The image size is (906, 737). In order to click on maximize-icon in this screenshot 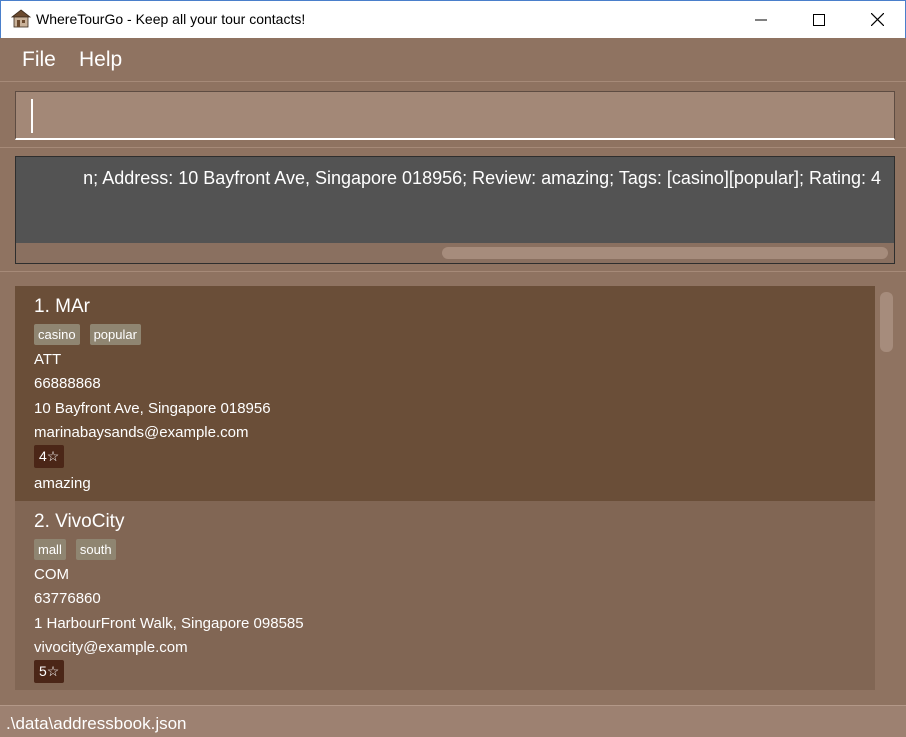, I will do `click(819, 19)`.